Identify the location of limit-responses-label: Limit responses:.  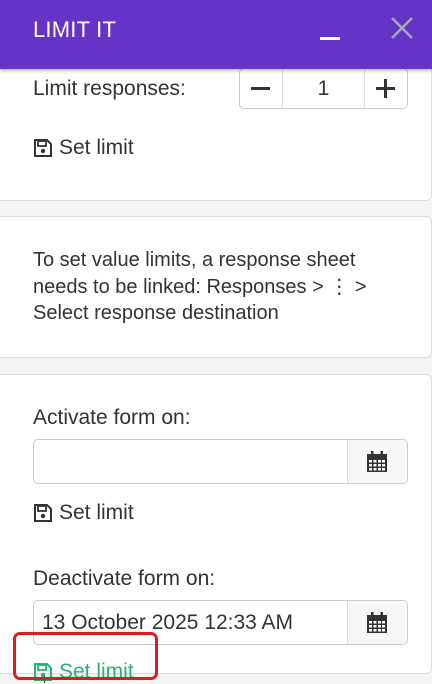
(109, 88).